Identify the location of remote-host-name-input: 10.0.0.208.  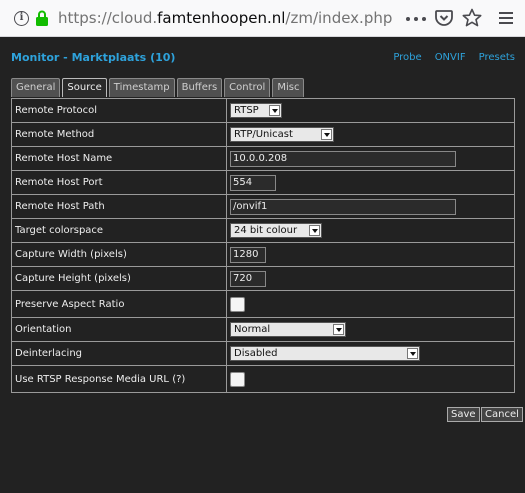
(343, 158).